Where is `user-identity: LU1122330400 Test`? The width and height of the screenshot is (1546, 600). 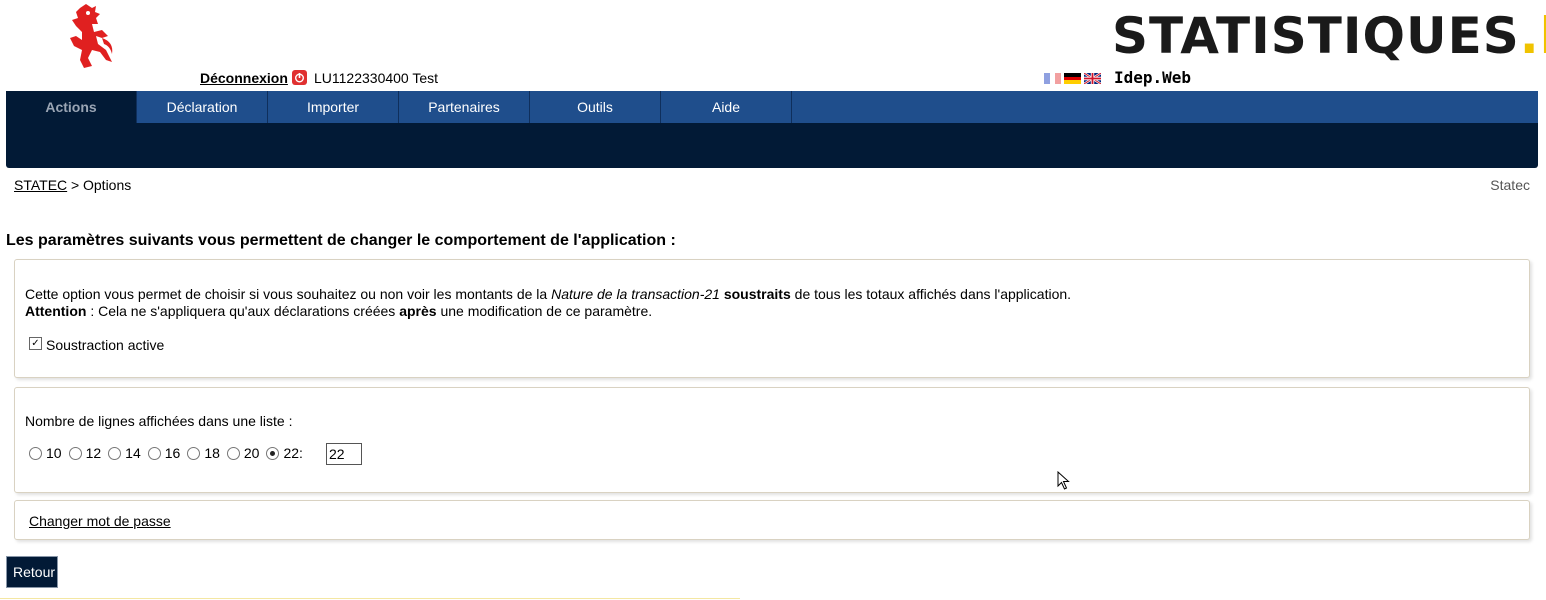 user-identity: LU1122330400 Test is located at coordinates (376, 78).